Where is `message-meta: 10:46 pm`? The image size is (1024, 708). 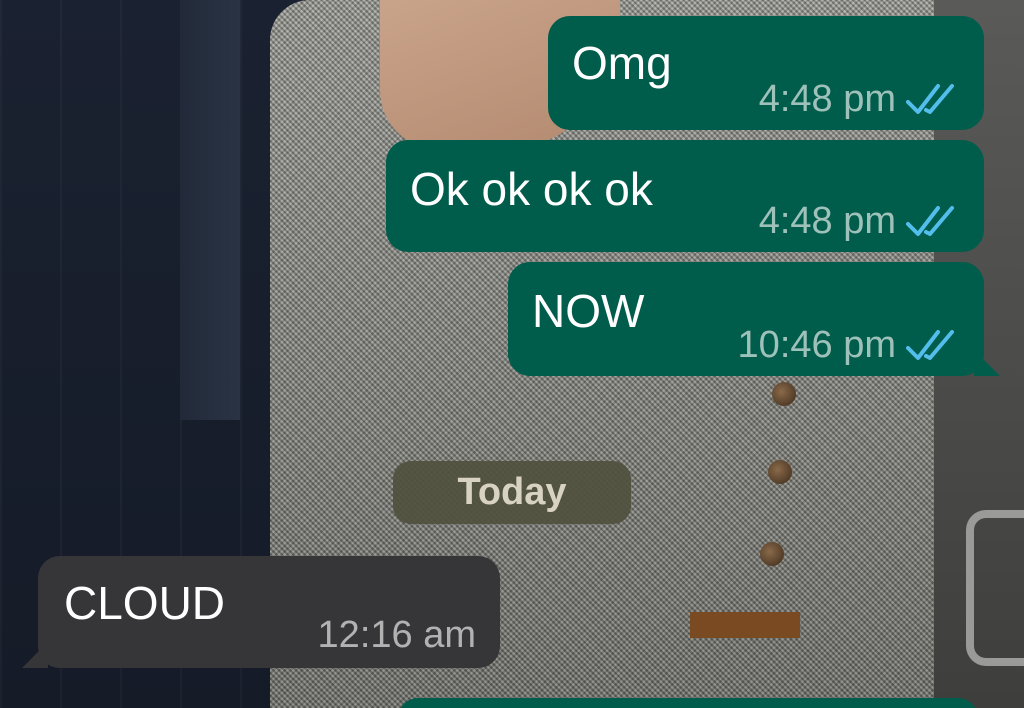
message-meta: 10:46 pm is located at coordinates (849, 345).